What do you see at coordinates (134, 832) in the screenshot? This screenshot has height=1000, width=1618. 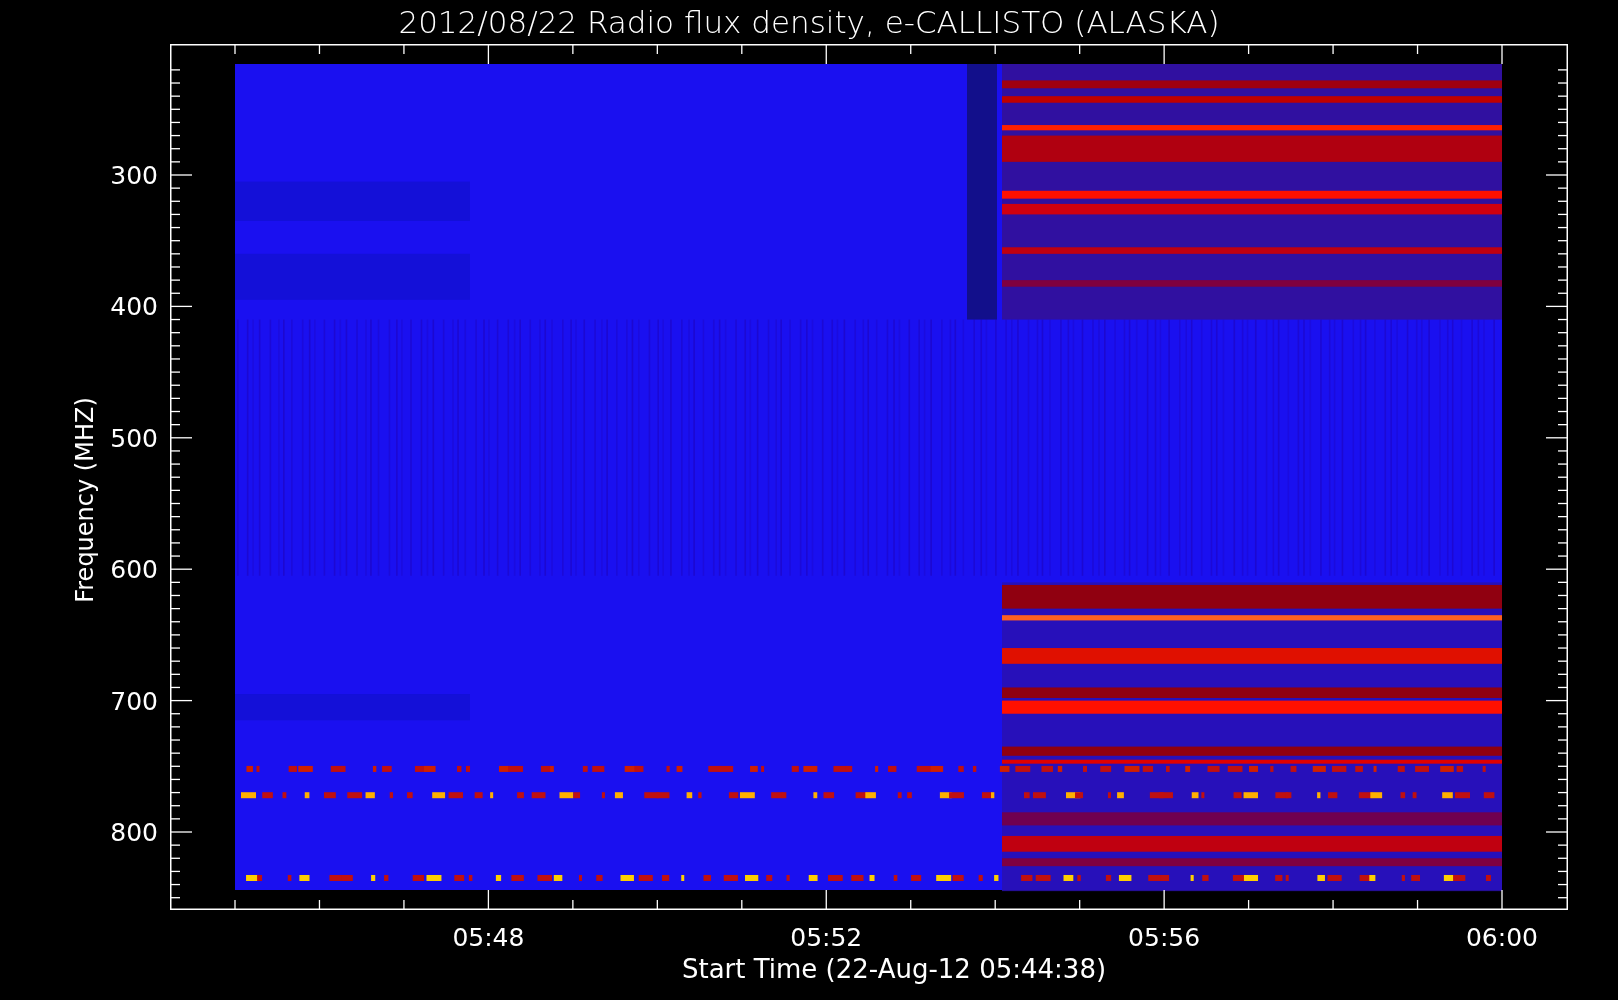 I see `y-tick-label: 800` at bounding box center [134, 832].